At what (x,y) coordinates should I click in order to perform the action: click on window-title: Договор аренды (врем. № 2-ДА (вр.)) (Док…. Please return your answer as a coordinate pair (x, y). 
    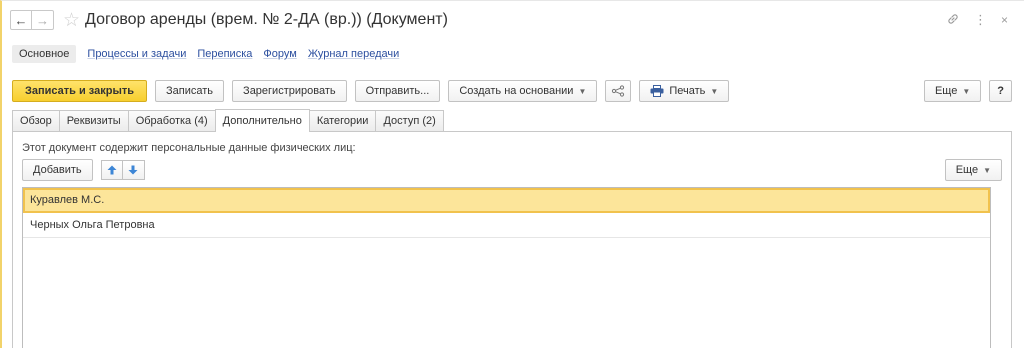
    Looking at the image, I should click on (266, 19).